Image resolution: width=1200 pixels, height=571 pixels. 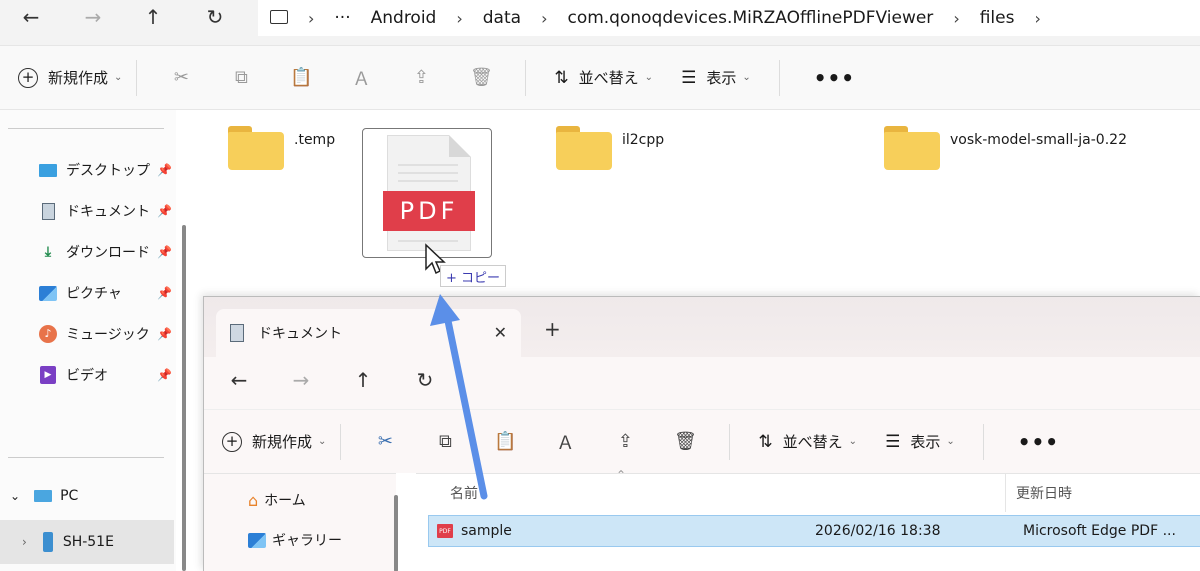 What do you see at coordinates (502, 18) in the screenshot?
I see `breadcrumb-data: data` at bounding box center [502, 18].